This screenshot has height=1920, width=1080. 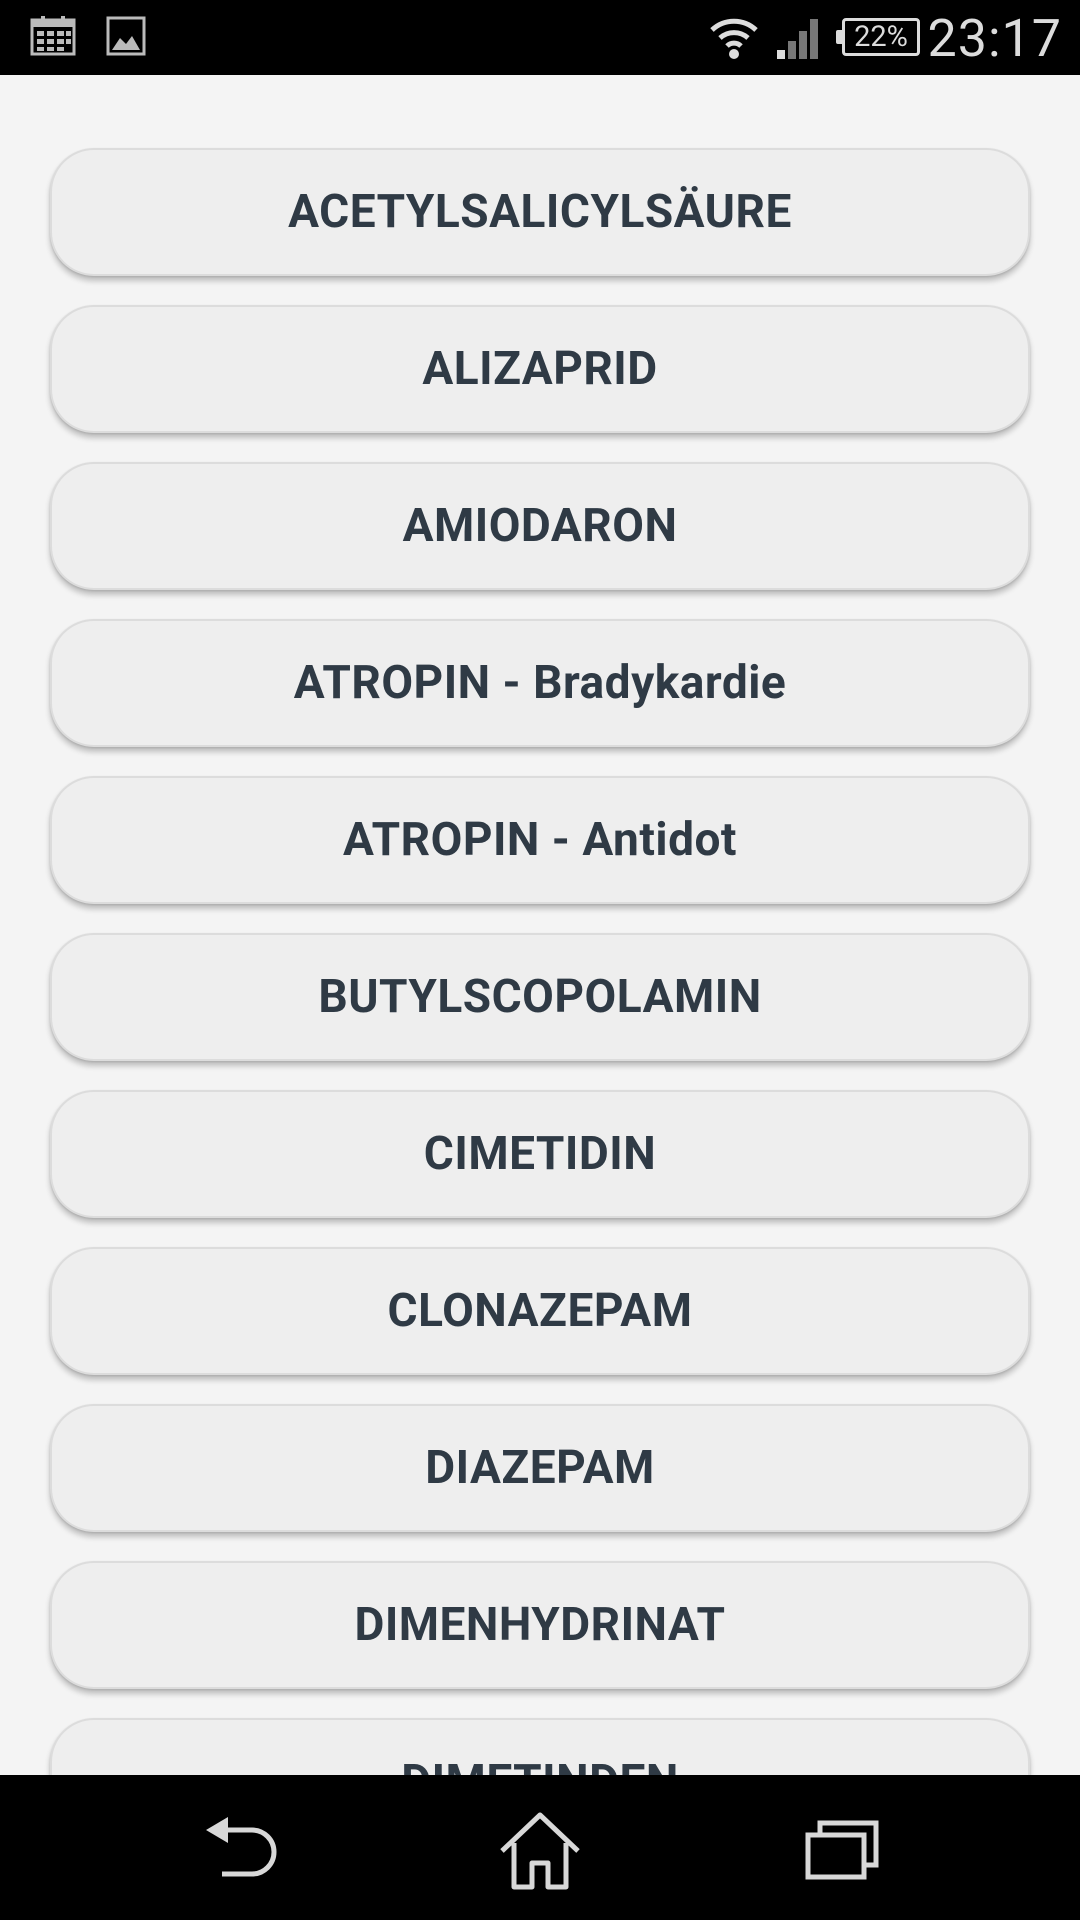 What do you see at coordinates (540, 1468) in the screenshot?
I see `drug-button-diazepam: DIAZEPAM` at bounding box center [540, 1468].